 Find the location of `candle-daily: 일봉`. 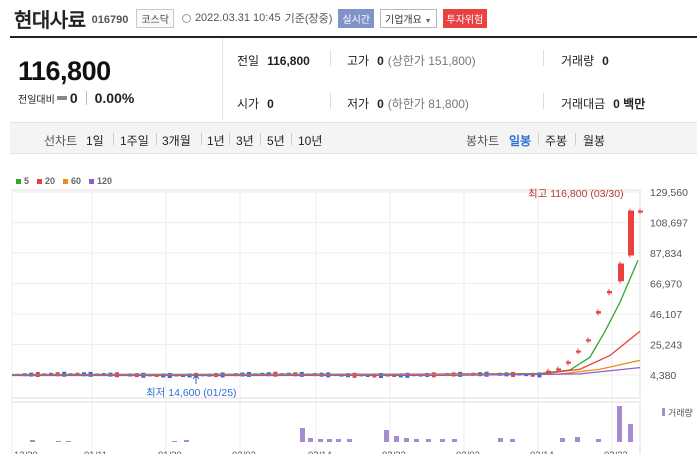

candle-daily: 일봉 is located at coordinates (520, 140).